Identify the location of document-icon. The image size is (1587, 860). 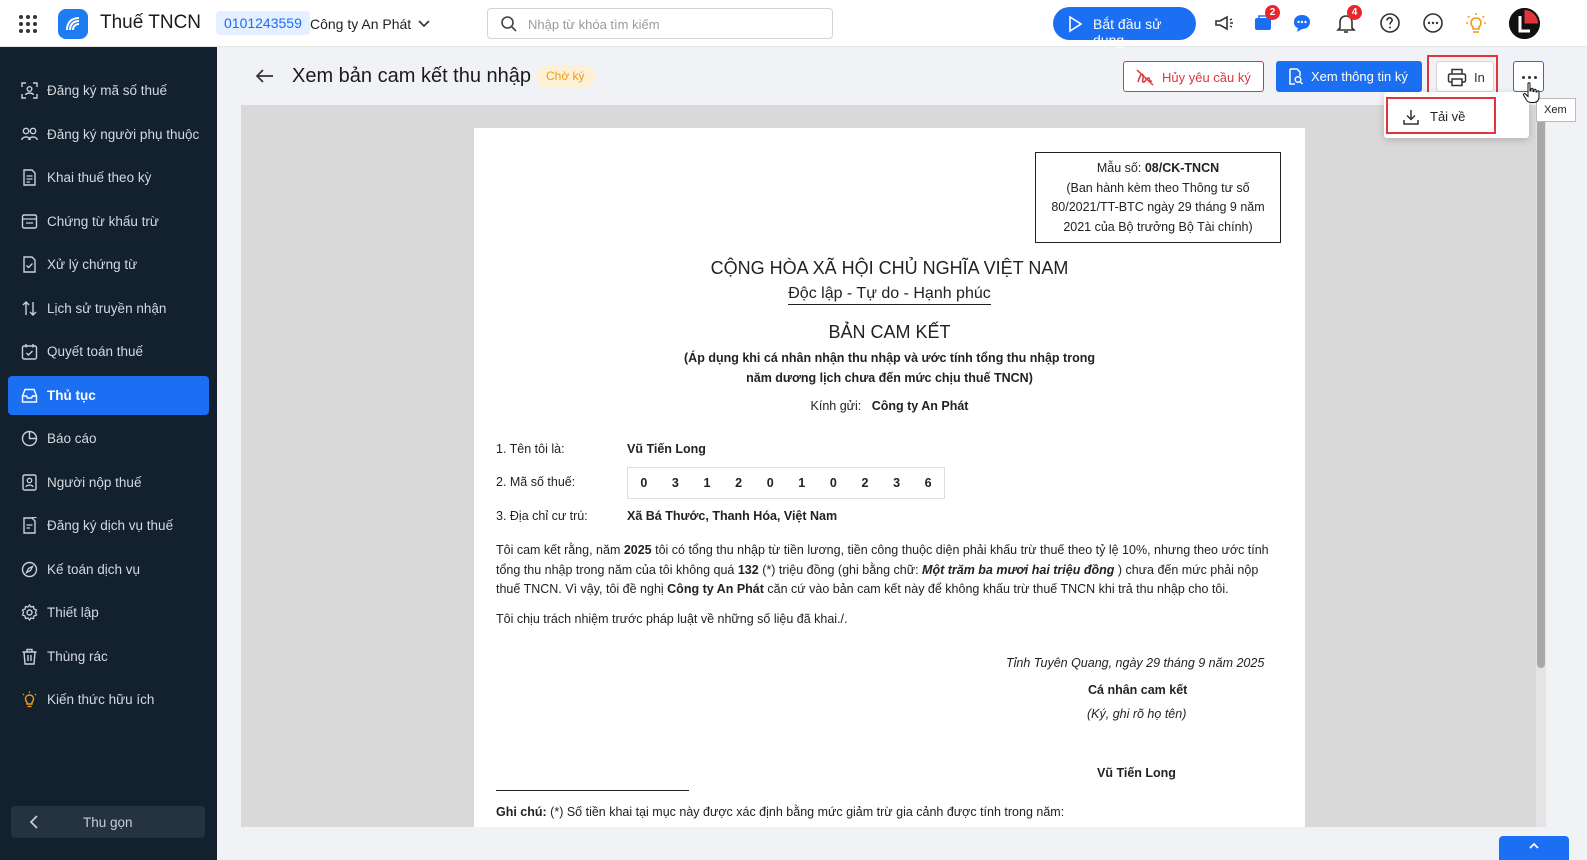
(29, 177).